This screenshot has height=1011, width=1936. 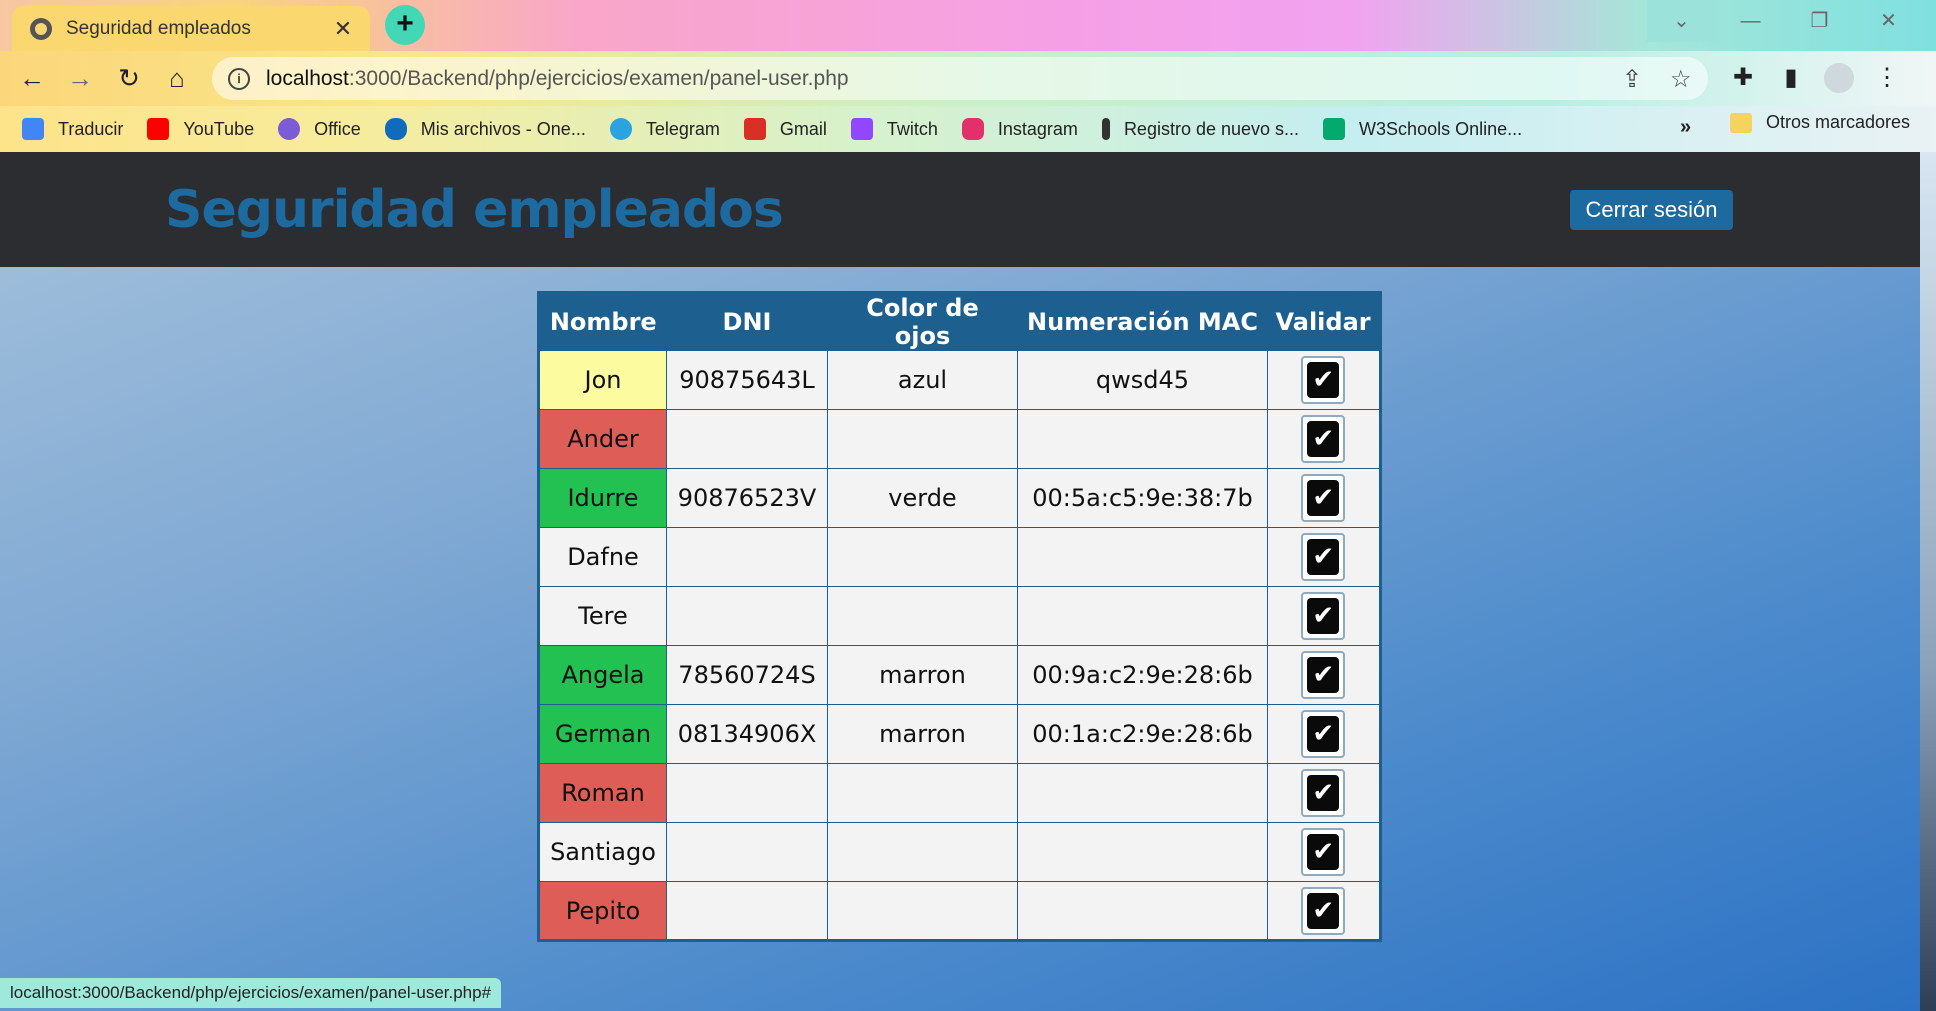 I want to click on bookmark-telegram: Telegram, so click(x=664, y=129).